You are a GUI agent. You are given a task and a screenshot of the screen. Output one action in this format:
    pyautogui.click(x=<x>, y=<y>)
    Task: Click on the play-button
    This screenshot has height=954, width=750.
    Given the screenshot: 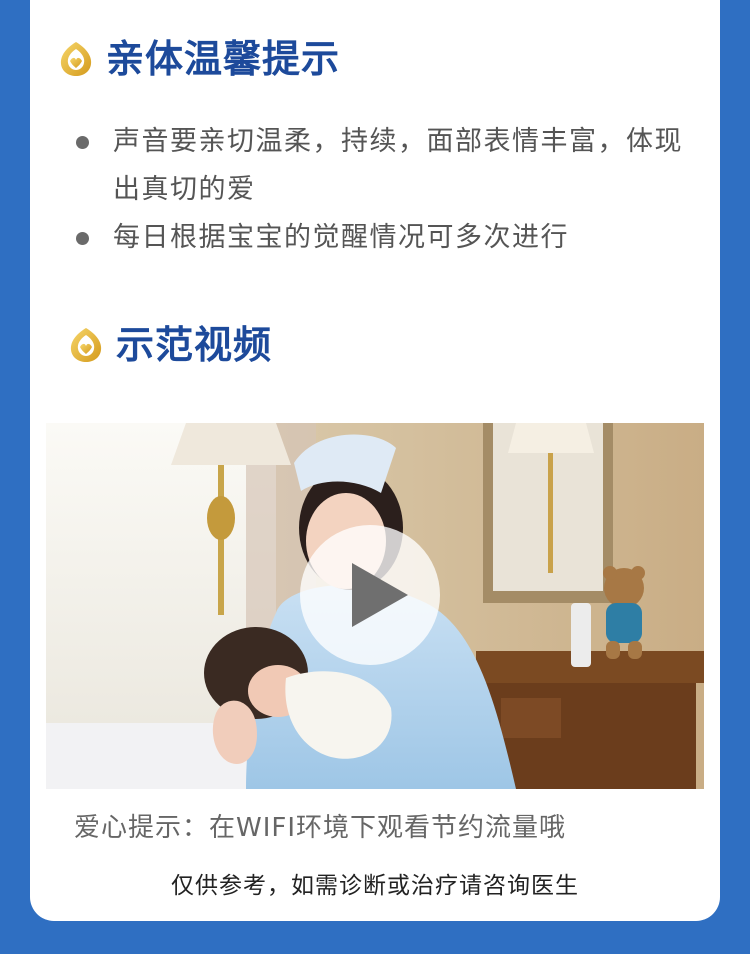 What is the action you would take?
    pyautogui.click(x=370, y=595)
    